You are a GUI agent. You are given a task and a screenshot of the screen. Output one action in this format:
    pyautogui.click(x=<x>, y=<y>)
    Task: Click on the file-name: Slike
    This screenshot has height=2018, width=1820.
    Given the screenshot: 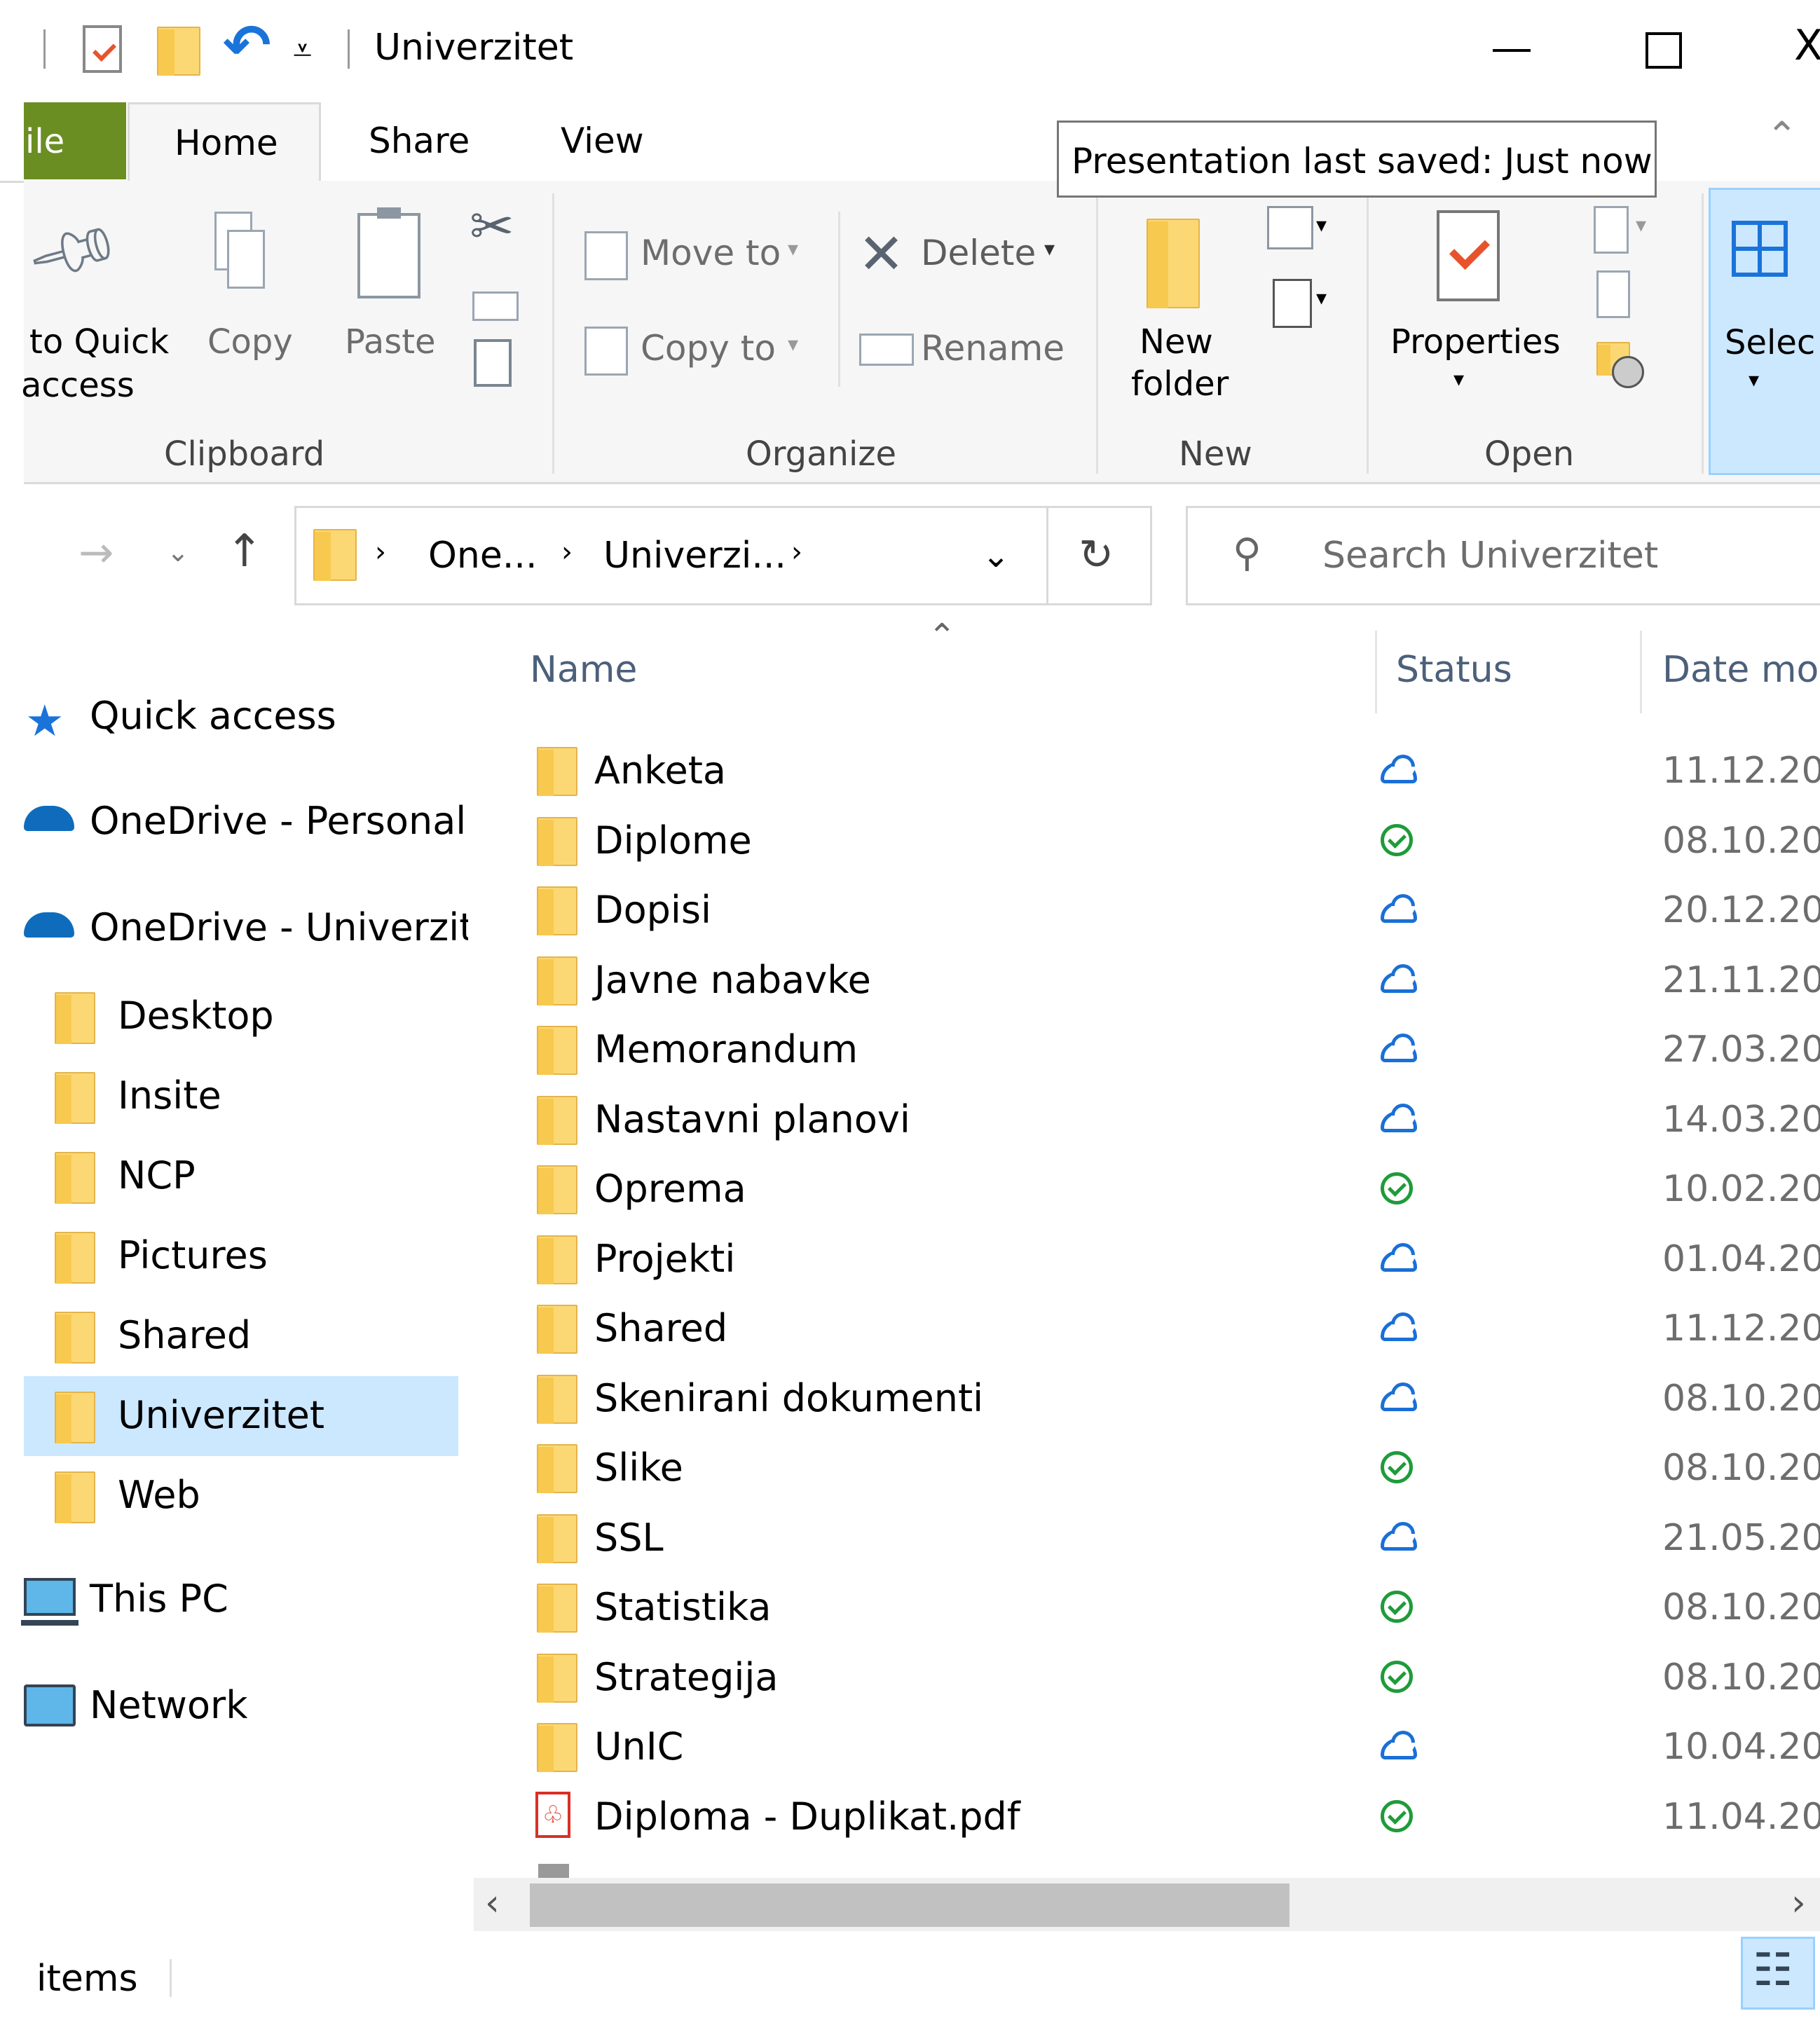 What is the action you would take?
    pyautogui.click(x=638, y=1468)
    